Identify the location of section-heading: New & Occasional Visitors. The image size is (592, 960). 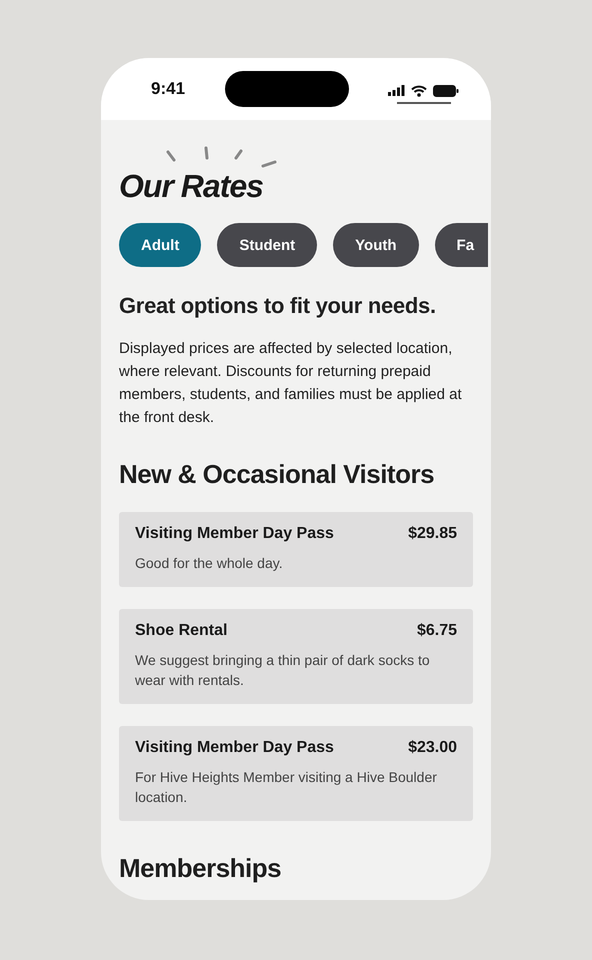
(277, 474).